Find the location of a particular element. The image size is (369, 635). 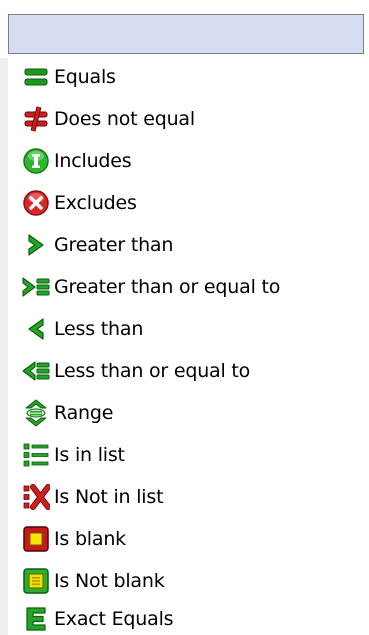

operator-item-does-not-equal: Does not equal is located at coordinates (188, 119).